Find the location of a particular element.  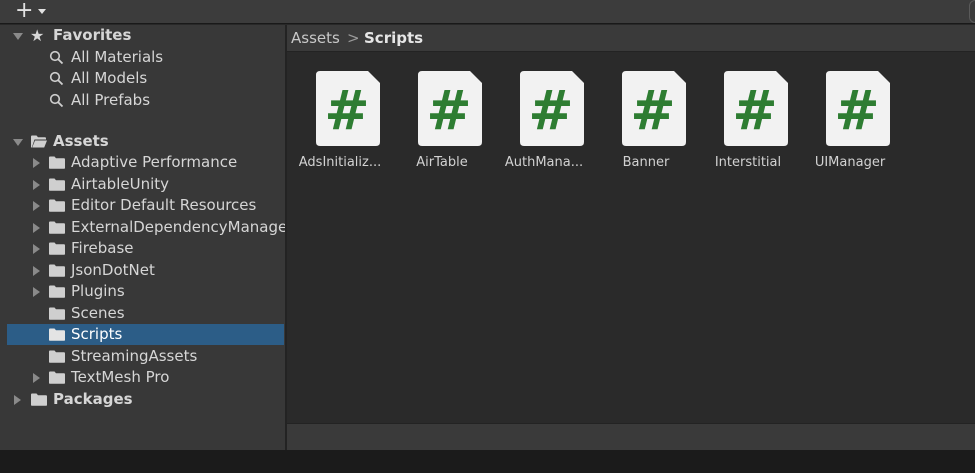

tree-item-label: Firebase is located at coordinates (102, 248).